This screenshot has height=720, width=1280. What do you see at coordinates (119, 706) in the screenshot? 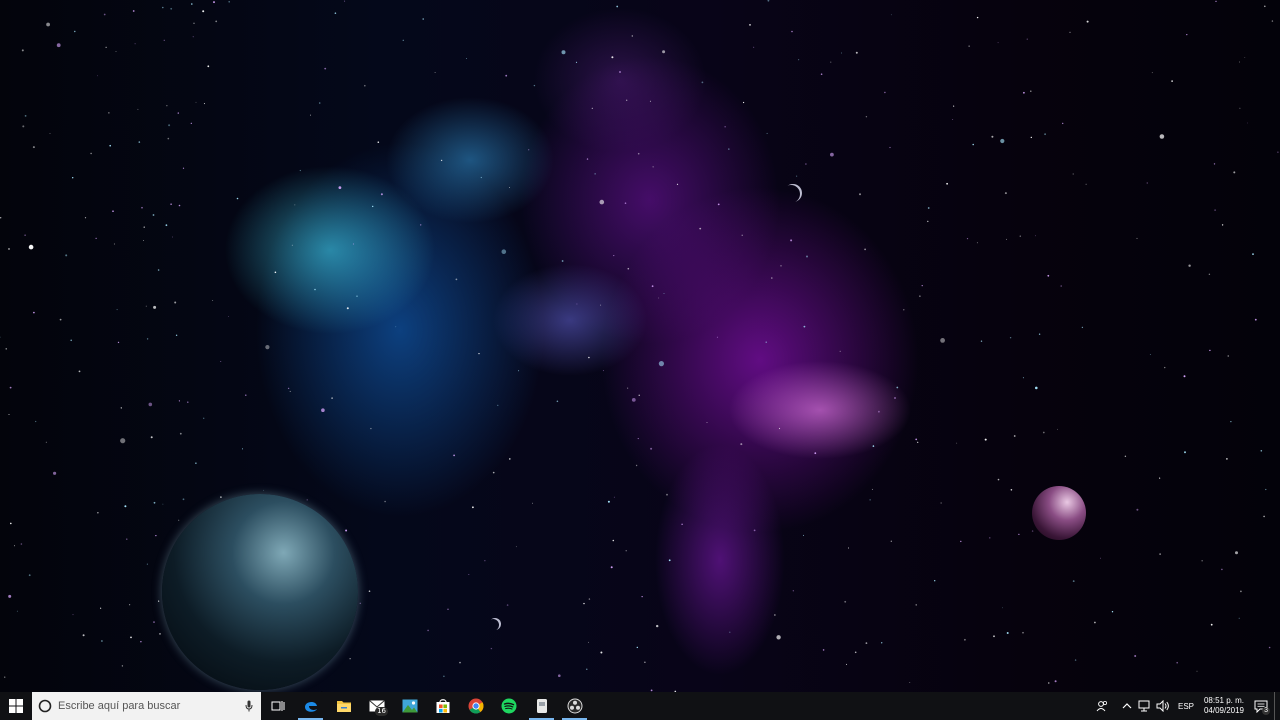
I see `search-placeholder: Escribe aquí para buscar` at bounding box center [119, 706].